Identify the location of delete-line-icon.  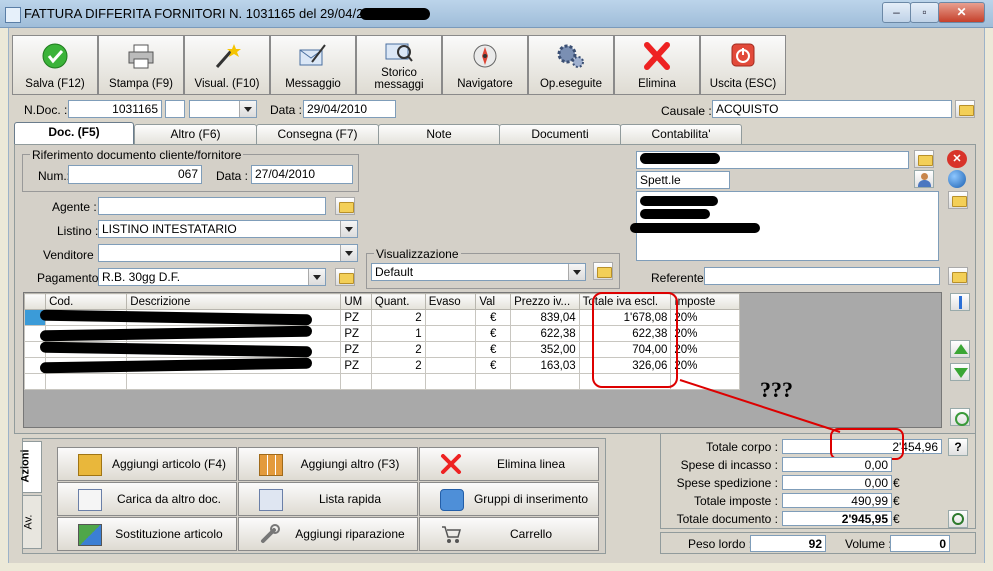
(451, 464).